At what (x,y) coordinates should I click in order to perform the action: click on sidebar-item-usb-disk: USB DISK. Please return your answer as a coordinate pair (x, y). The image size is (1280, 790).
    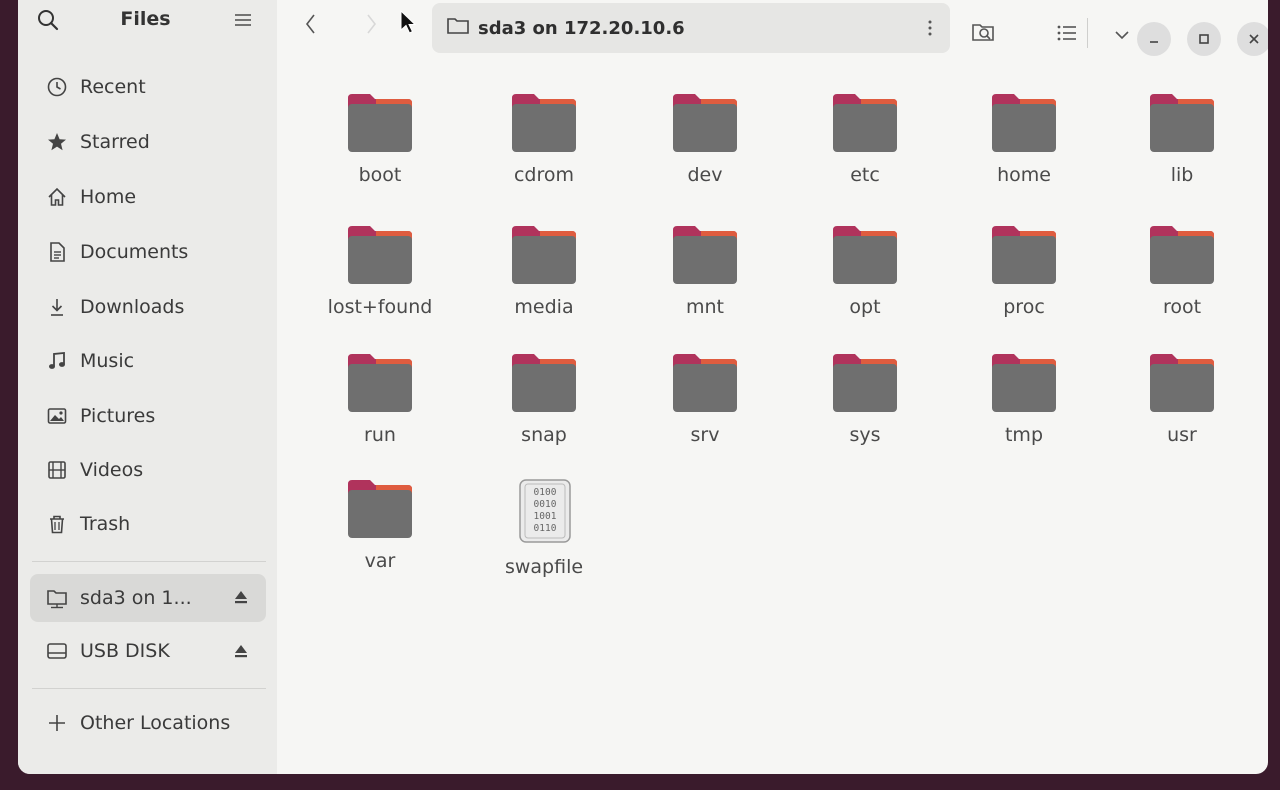
    Looking at the image, I should click on (148, 651).